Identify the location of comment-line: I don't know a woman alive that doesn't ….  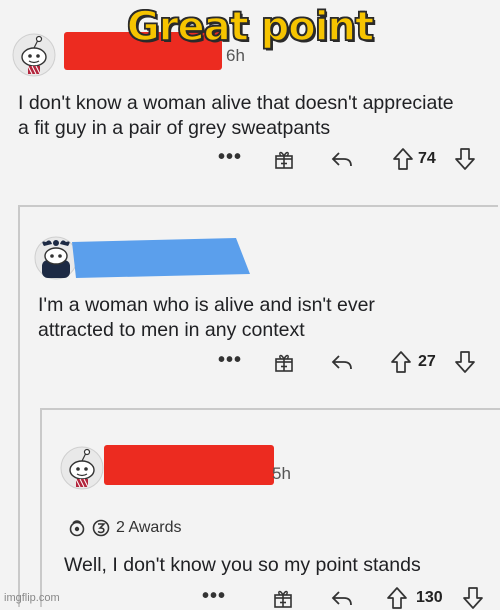
(236, 103).